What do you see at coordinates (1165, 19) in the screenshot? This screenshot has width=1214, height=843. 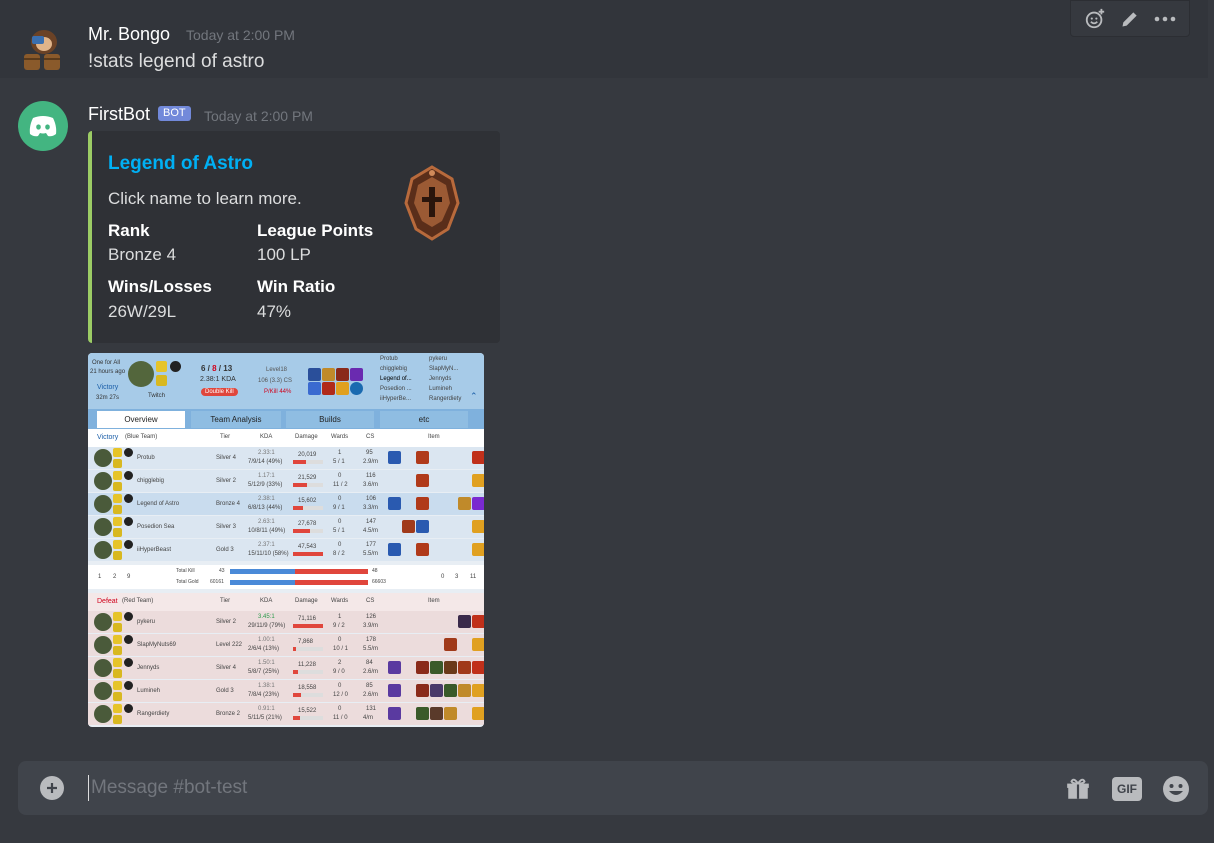 I see `more-options-icon` at bounding box center [1165, 19].